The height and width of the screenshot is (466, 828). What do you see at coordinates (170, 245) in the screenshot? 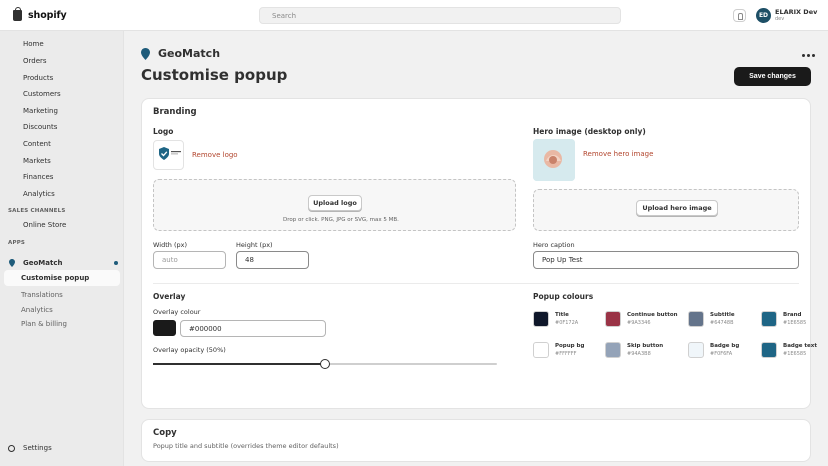
I see `width-label: Width (px)` at bounding box center [170, 245].